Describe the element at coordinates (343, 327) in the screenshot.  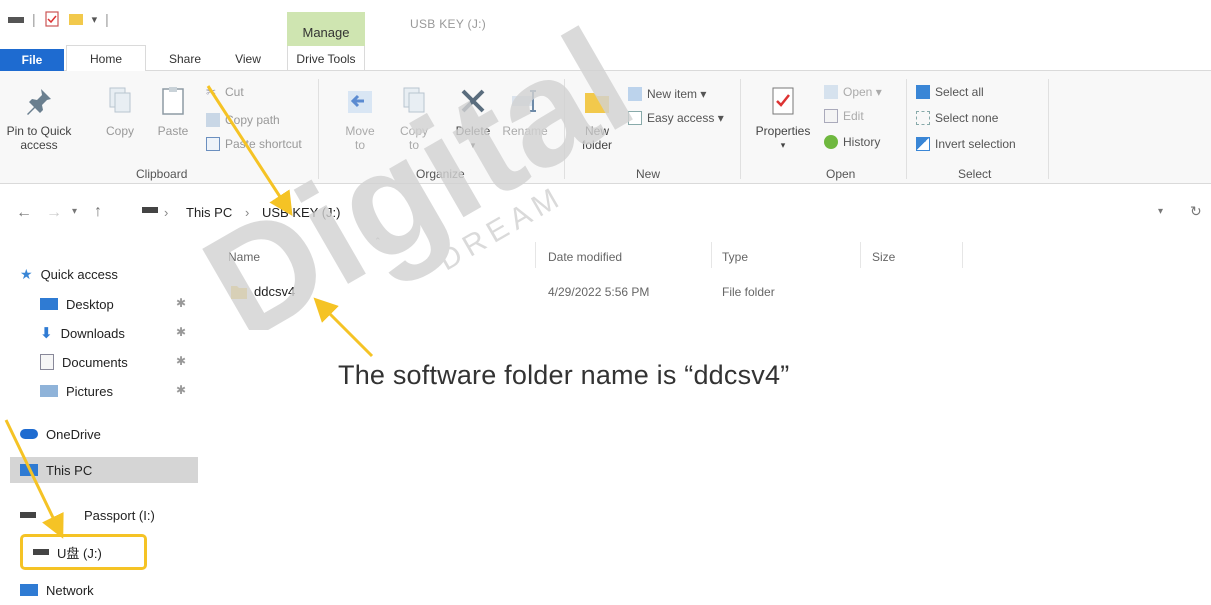
I see `arrow-to-ddcsv4-folder` at that location.